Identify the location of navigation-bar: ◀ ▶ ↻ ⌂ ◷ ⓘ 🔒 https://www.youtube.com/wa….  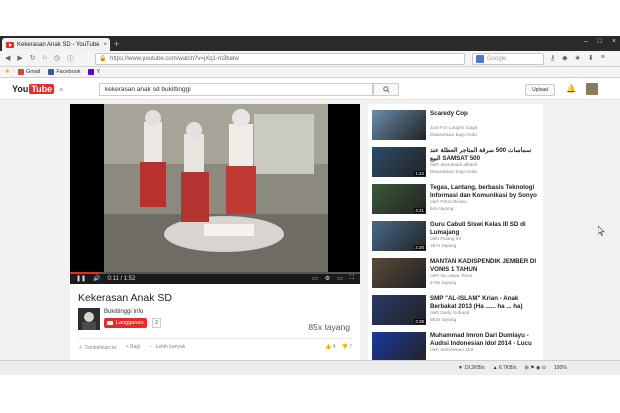
(310, 59).